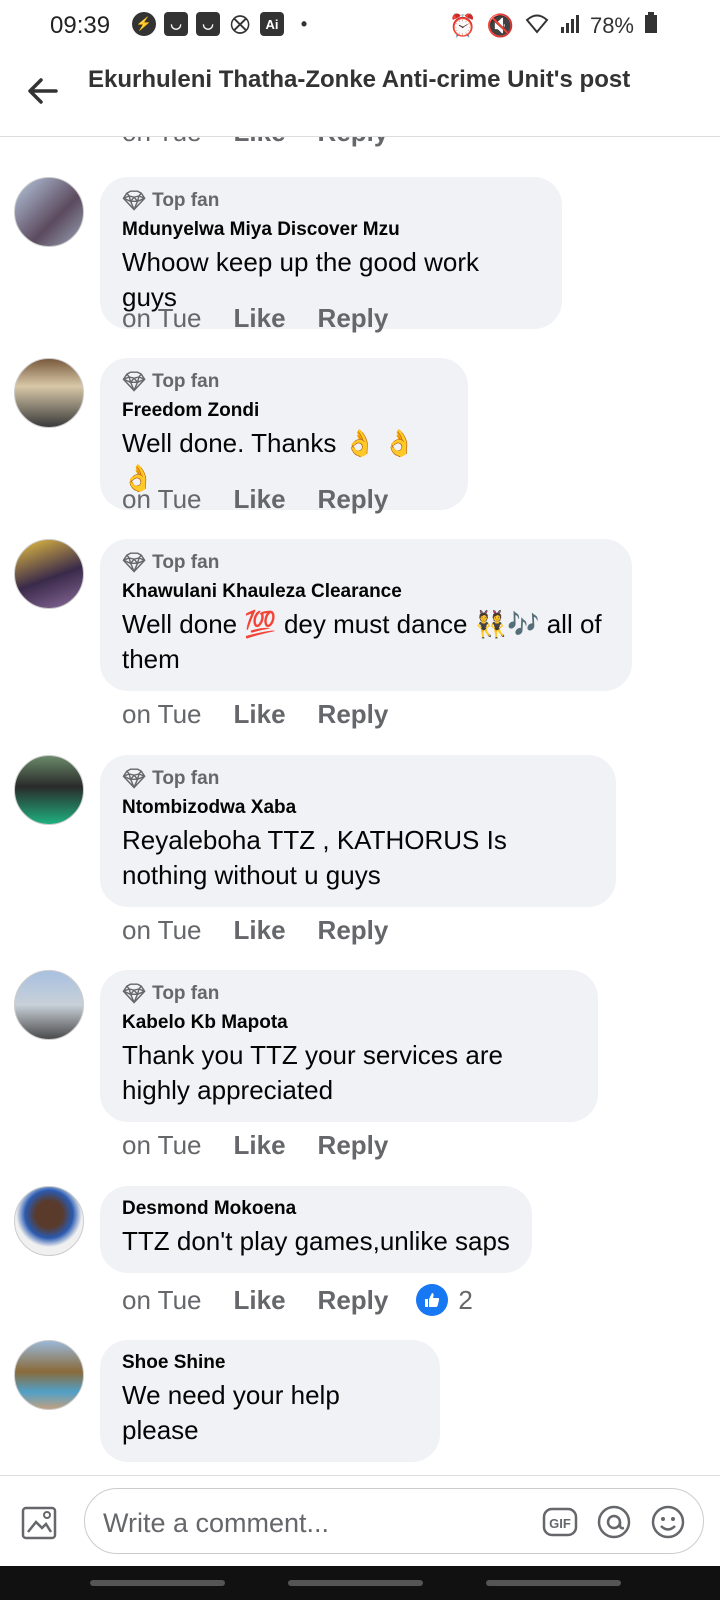 The width and height of the screenshot is (720, 1600). I want to click on mention-button, so click(614, 1524).